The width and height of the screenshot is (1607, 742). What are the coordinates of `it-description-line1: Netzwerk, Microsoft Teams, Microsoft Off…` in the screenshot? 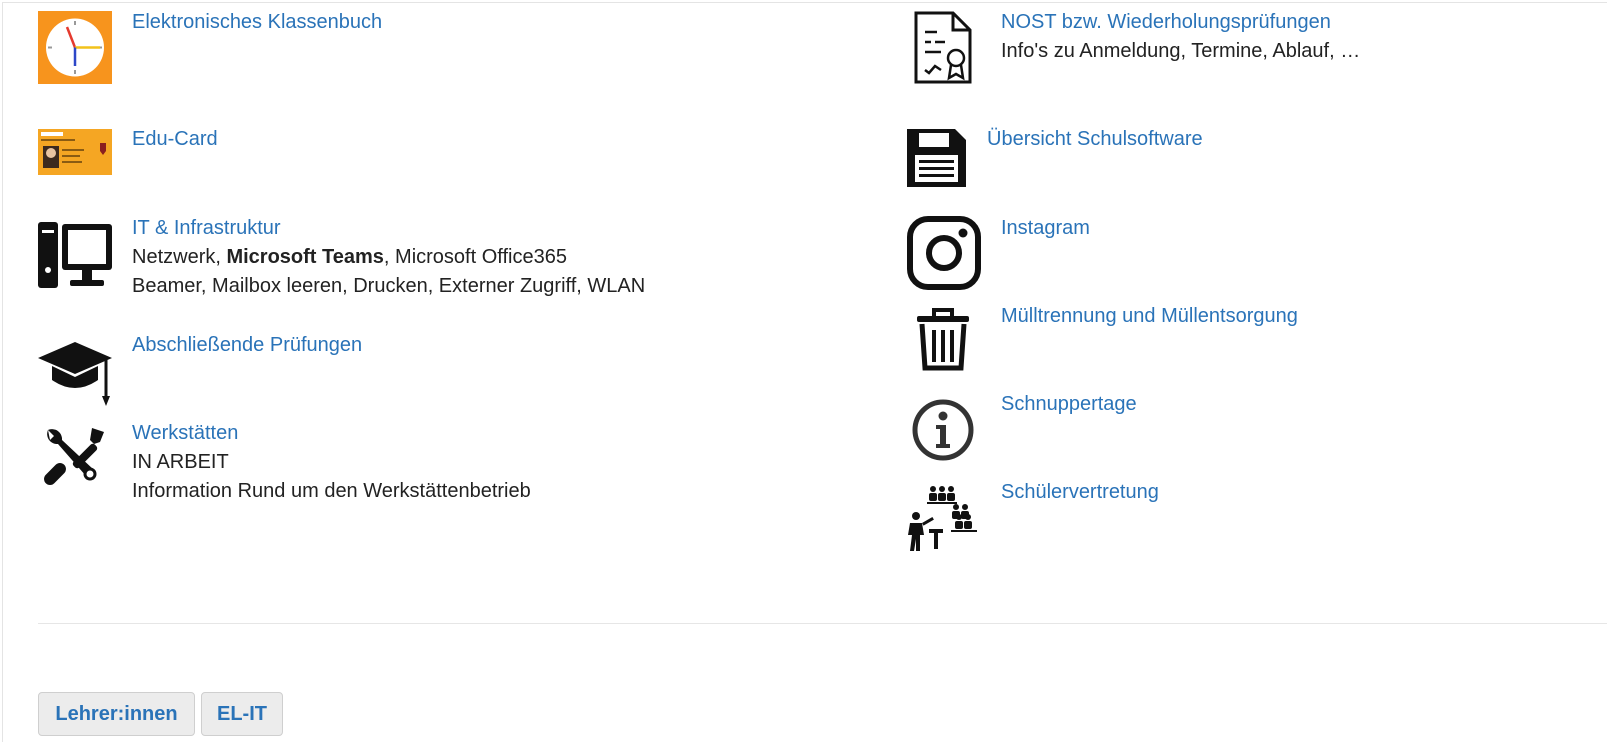 It's located at (349, 257).